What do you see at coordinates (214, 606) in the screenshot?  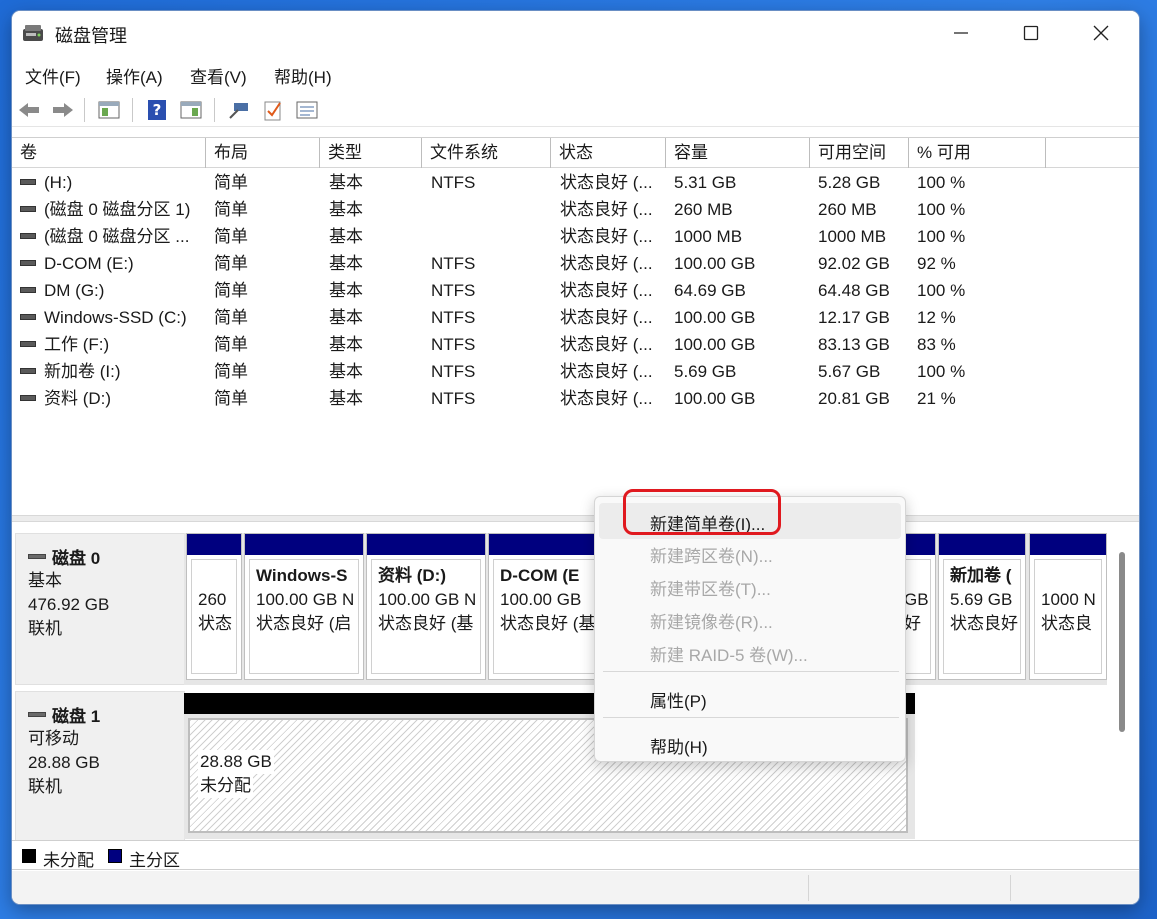 I see `partition: 260 状态` at bounding box center [214, 606].